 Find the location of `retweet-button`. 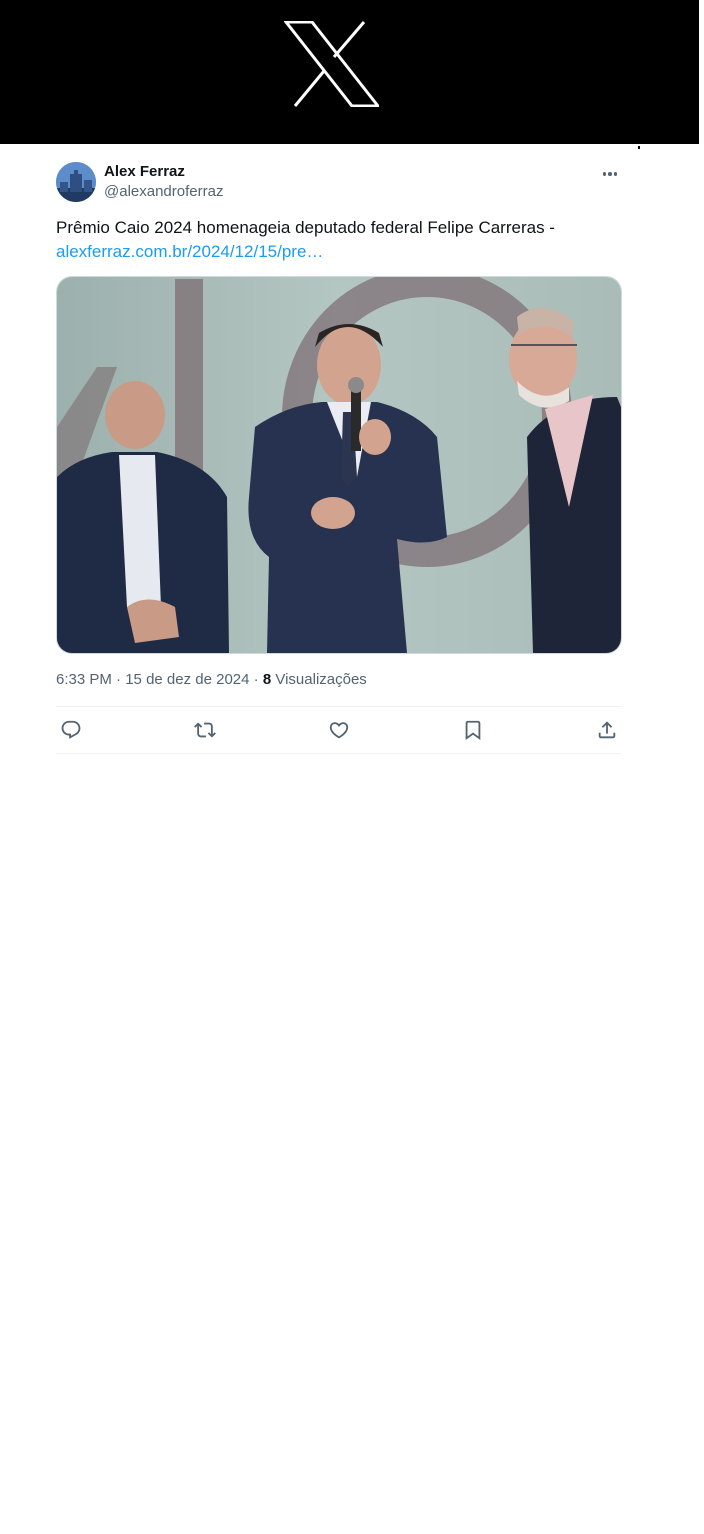

retweet-button is located at coordinates (205, 730).